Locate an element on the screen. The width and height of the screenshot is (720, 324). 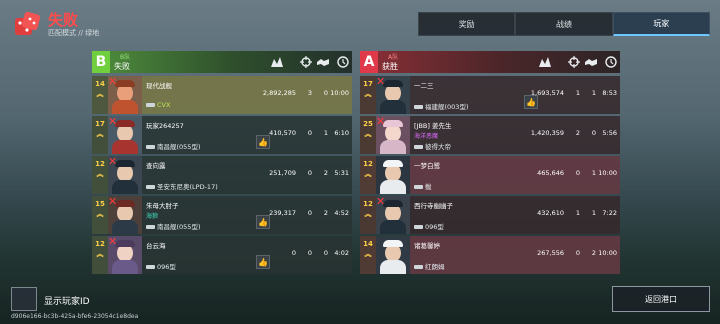
show-id-checkbox is located at coordinates (24, 299).